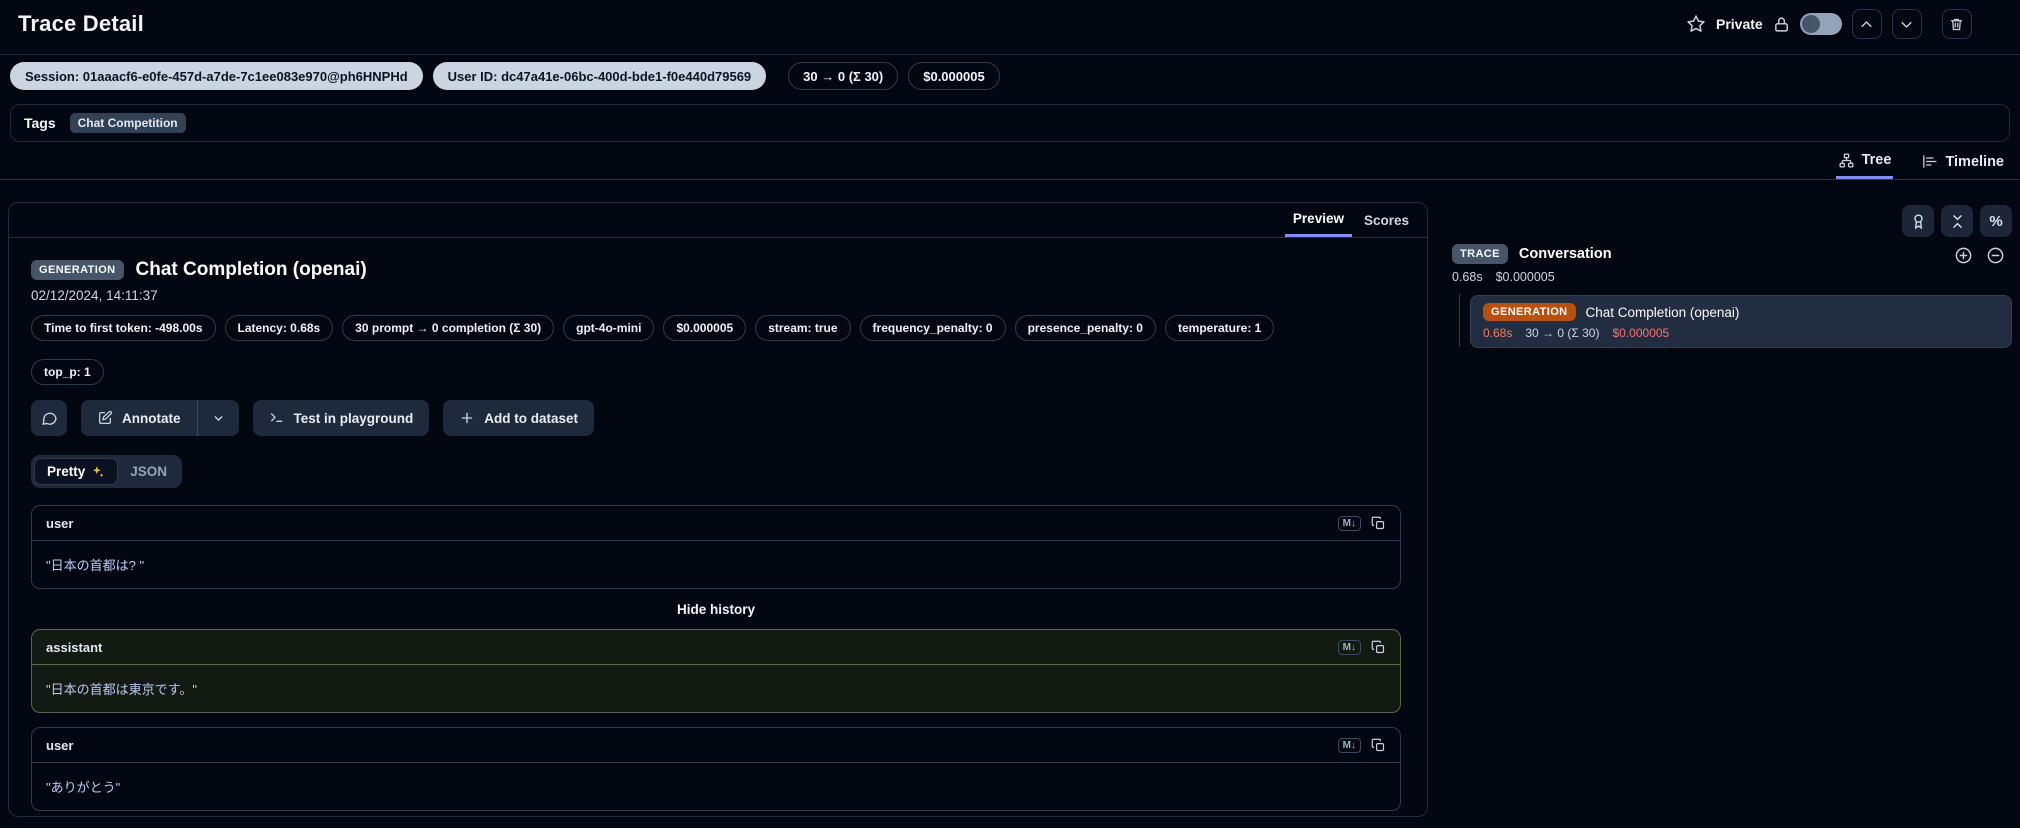 The image size is (2020, 828). What do you see at coordinates (954, 76) in the screenshot?
I see `total-cost-badge: $0.000005` at bounding box center [954, 76].